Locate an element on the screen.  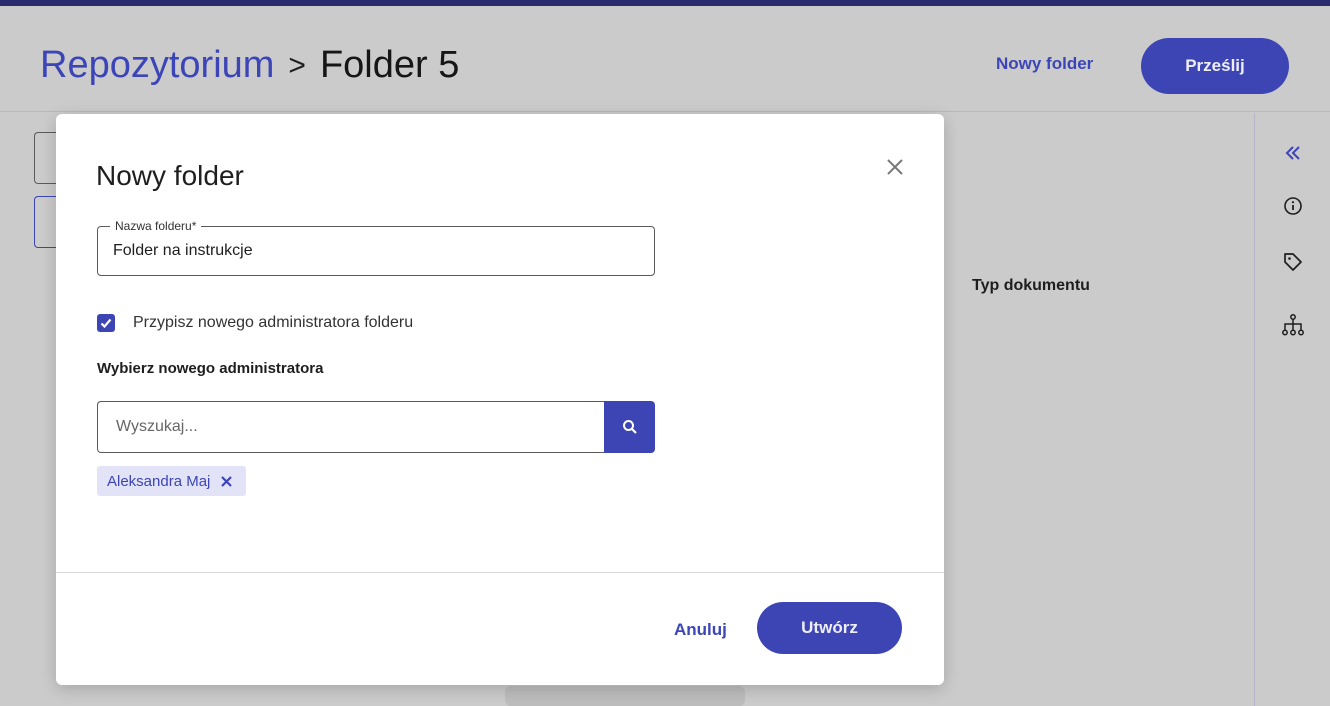
selected-admin-name: Aleksandra Maj is located at coordinates (159, 481).